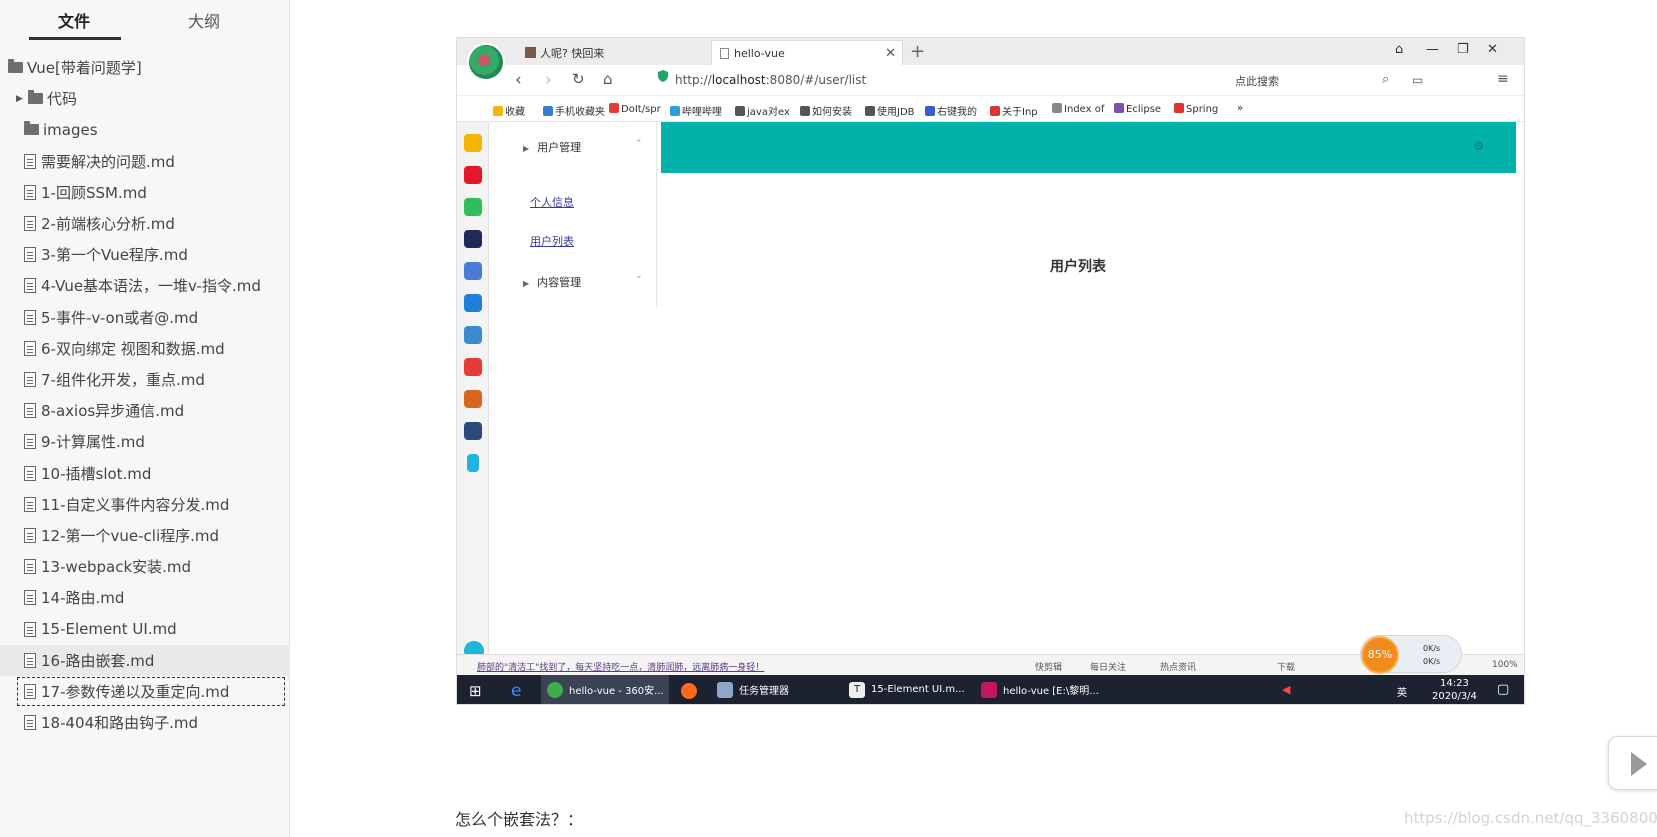 This screenshot has width=1657, height=837. Describe the element at coordinates (1399, 49) in the screenshot. I see `skin-icon: ⌂` at that location.